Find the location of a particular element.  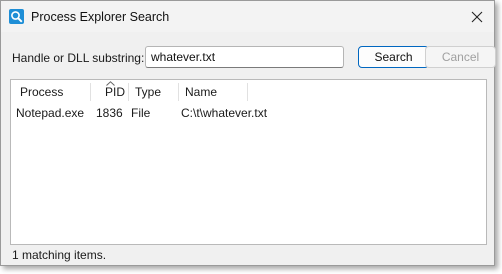

window-title: Process Explorer Search is located at coordinates (100, 17).